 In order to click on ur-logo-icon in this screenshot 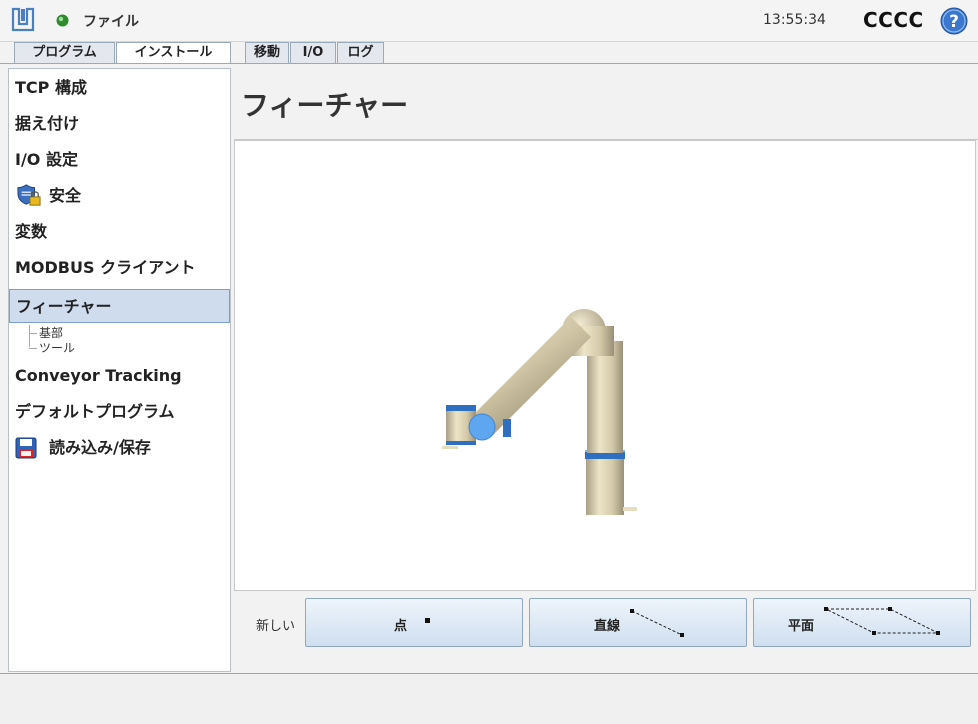, I will do `click(23, 19)`.